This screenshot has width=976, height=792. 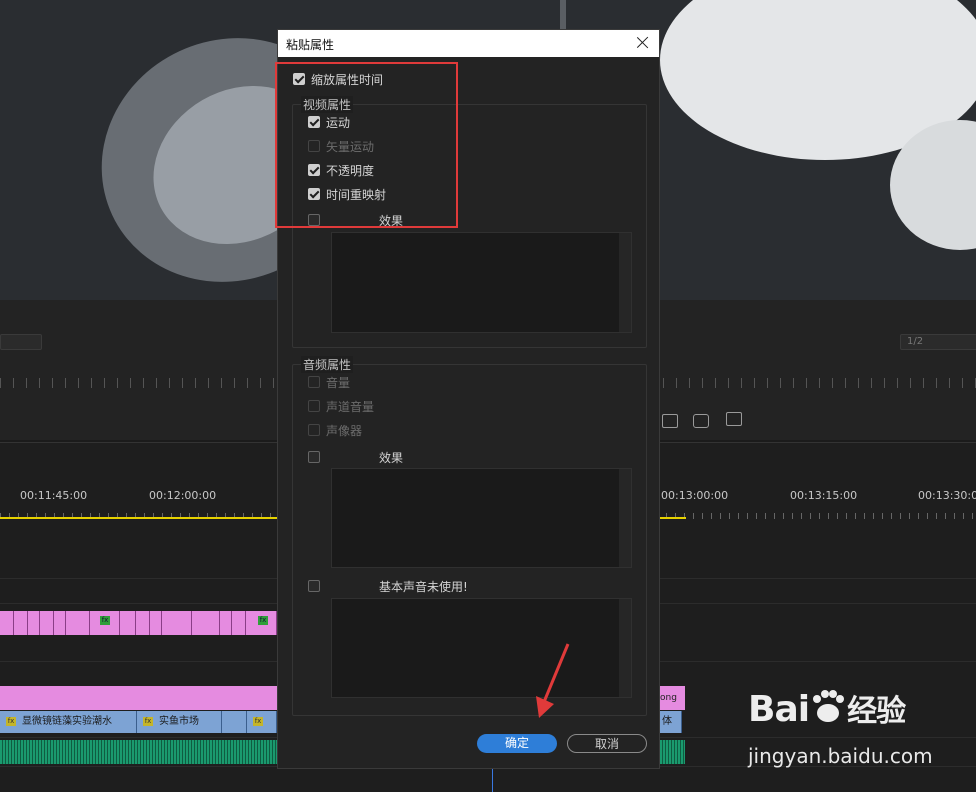 I want to click on title-clip: fx 实鱼市场, so click(x=179, y=722).